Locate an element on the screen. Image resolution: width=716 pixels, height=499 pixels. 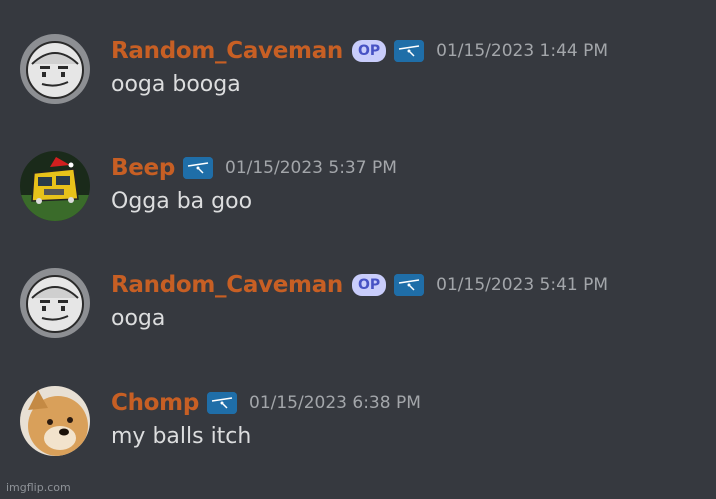
timestamp: 01/15/2023 6:38 PM is located at coordinates (335, 403).